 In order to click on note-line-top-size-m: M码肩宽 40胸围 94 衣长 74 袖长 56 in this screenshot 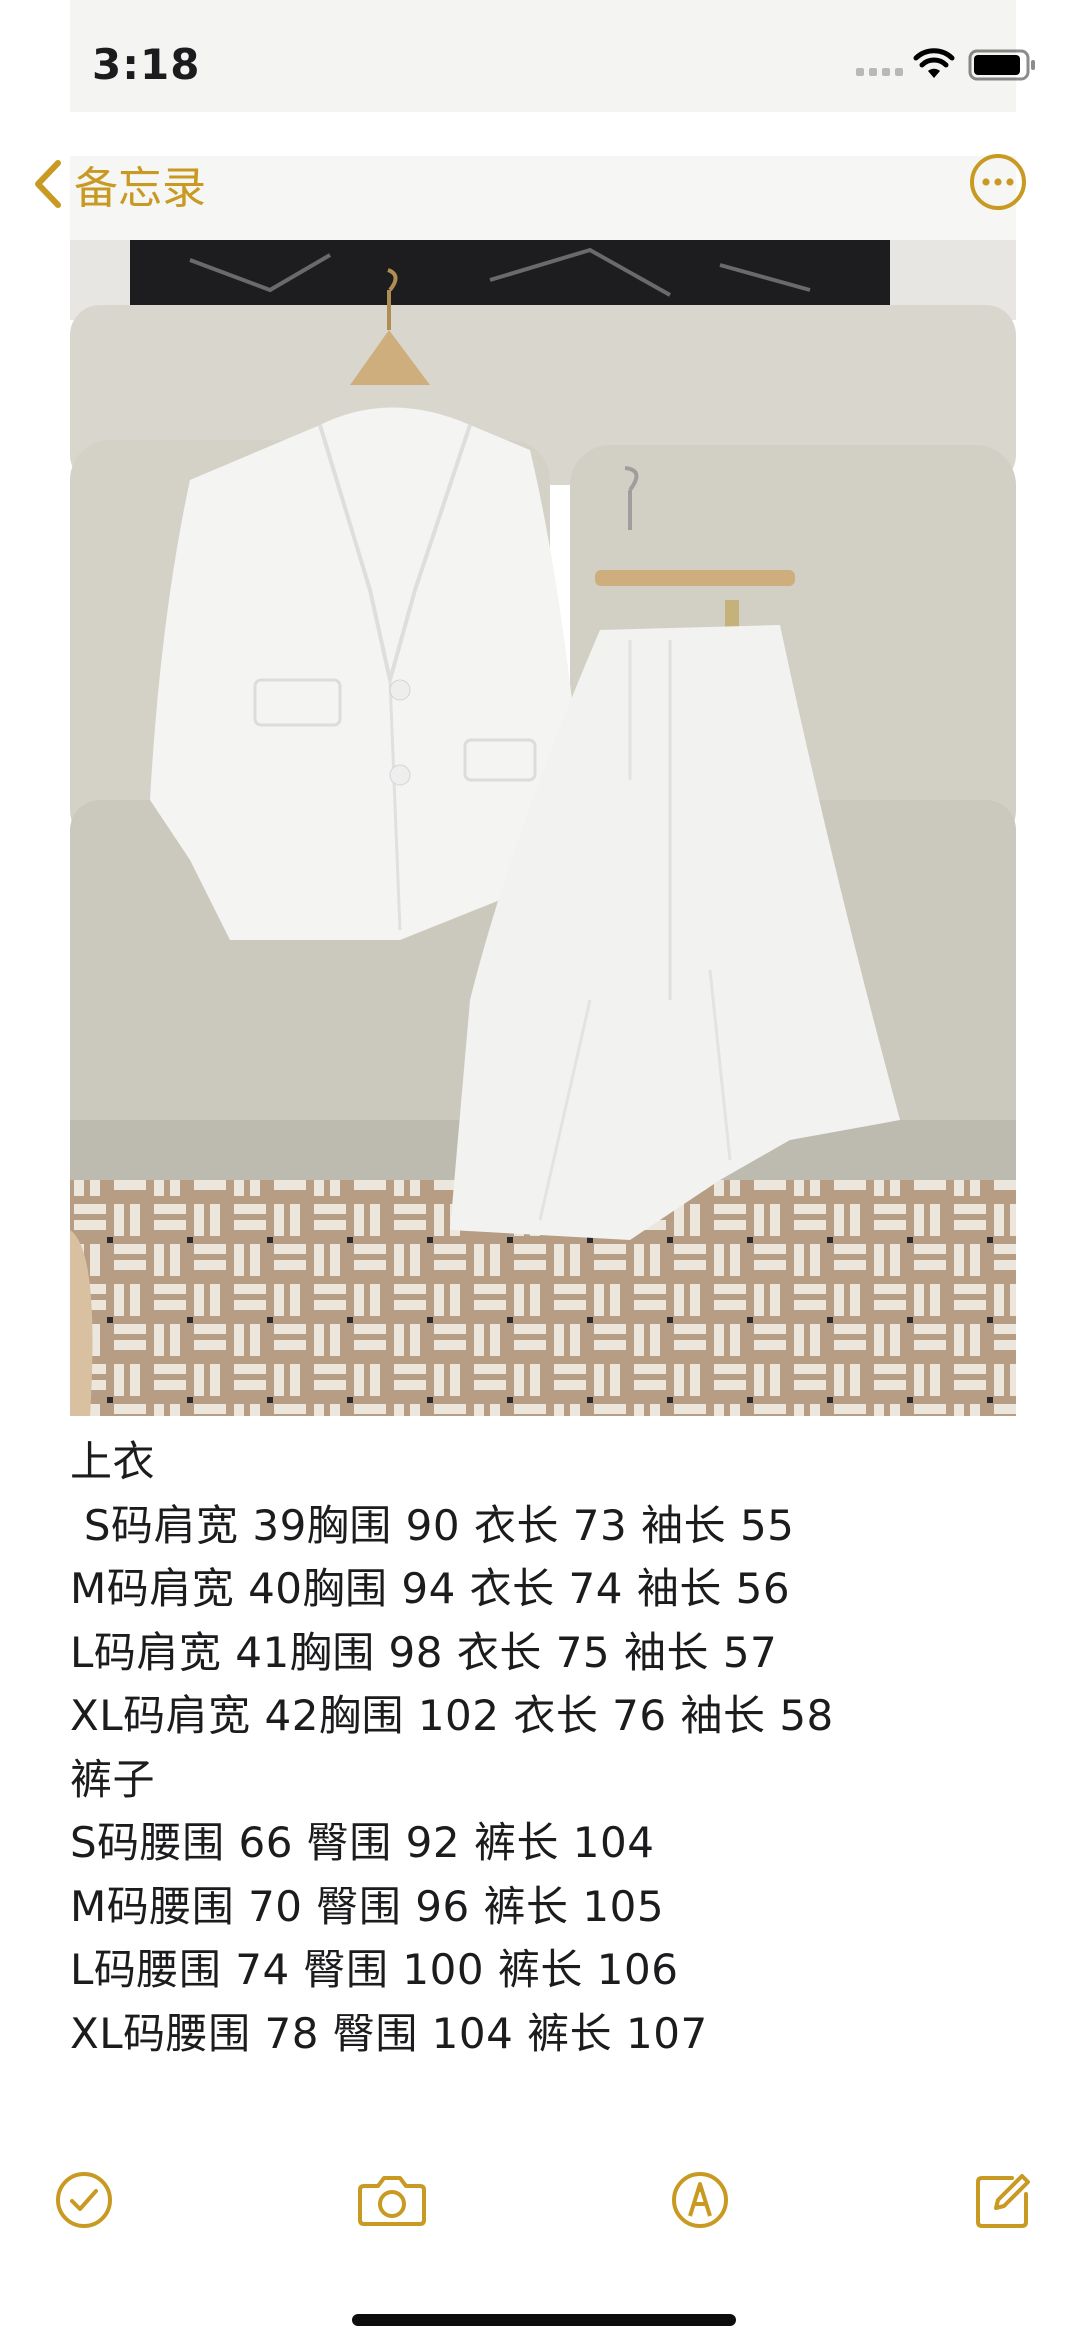, I will do `click(430, 1588)`.